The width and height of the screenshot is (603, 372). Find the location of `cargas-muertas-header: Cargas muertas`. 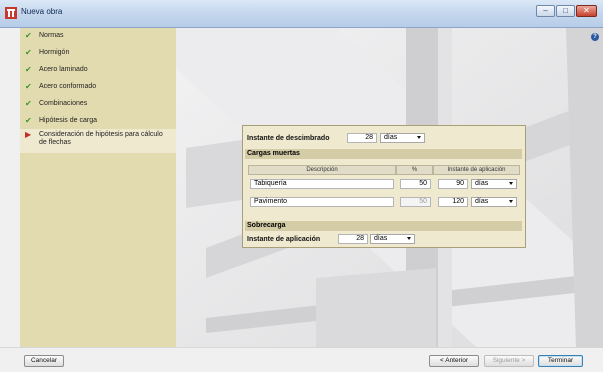

cargas-muertas-header: Cargas muertas is located at coordinates (383, 154).